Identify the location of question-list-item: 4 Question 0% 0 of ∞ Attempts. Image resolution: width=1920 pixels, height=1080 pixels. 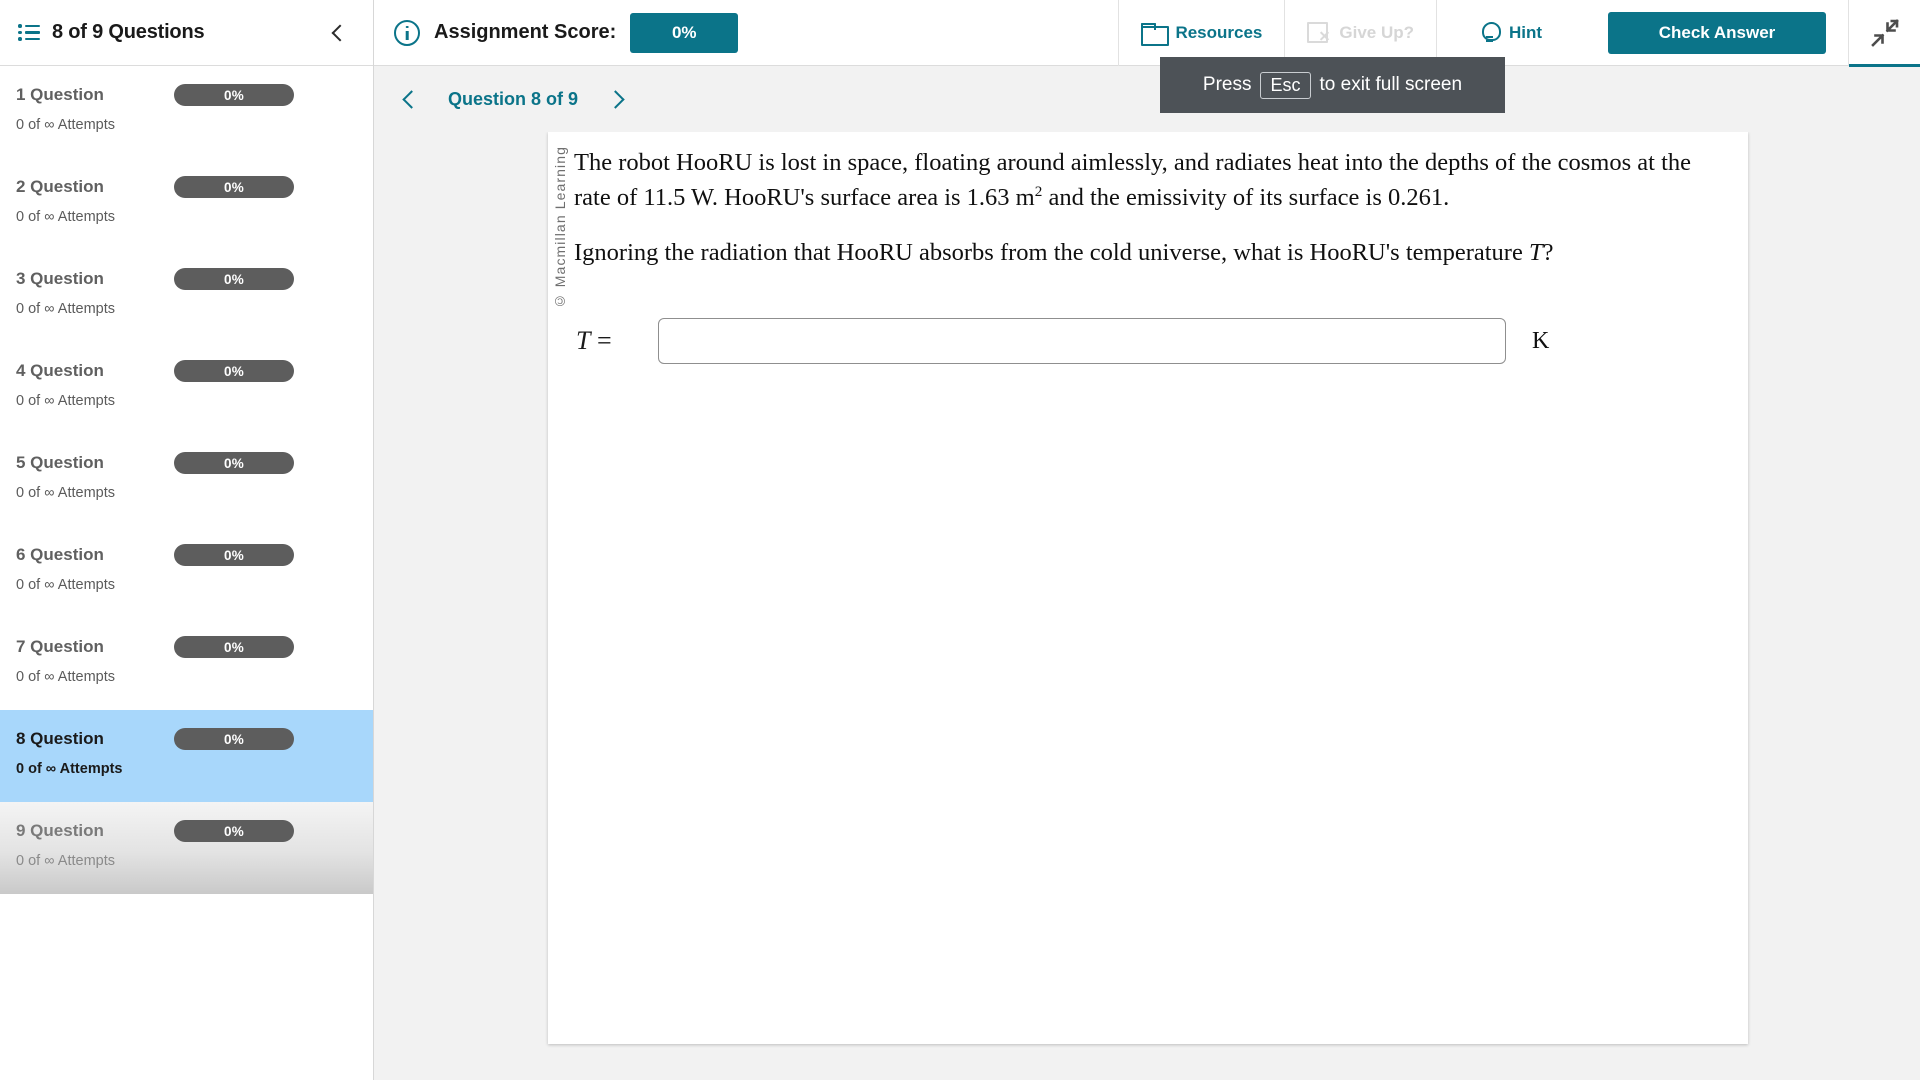
(186, 388).